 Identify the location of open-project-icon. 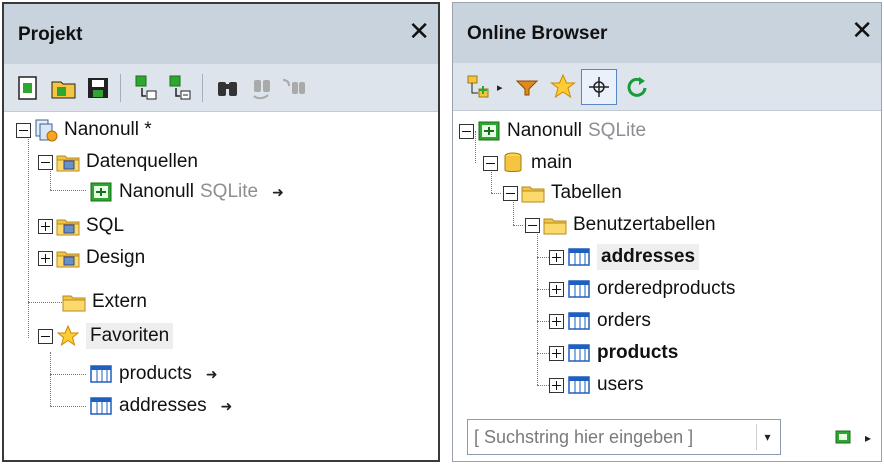
(64, 88).